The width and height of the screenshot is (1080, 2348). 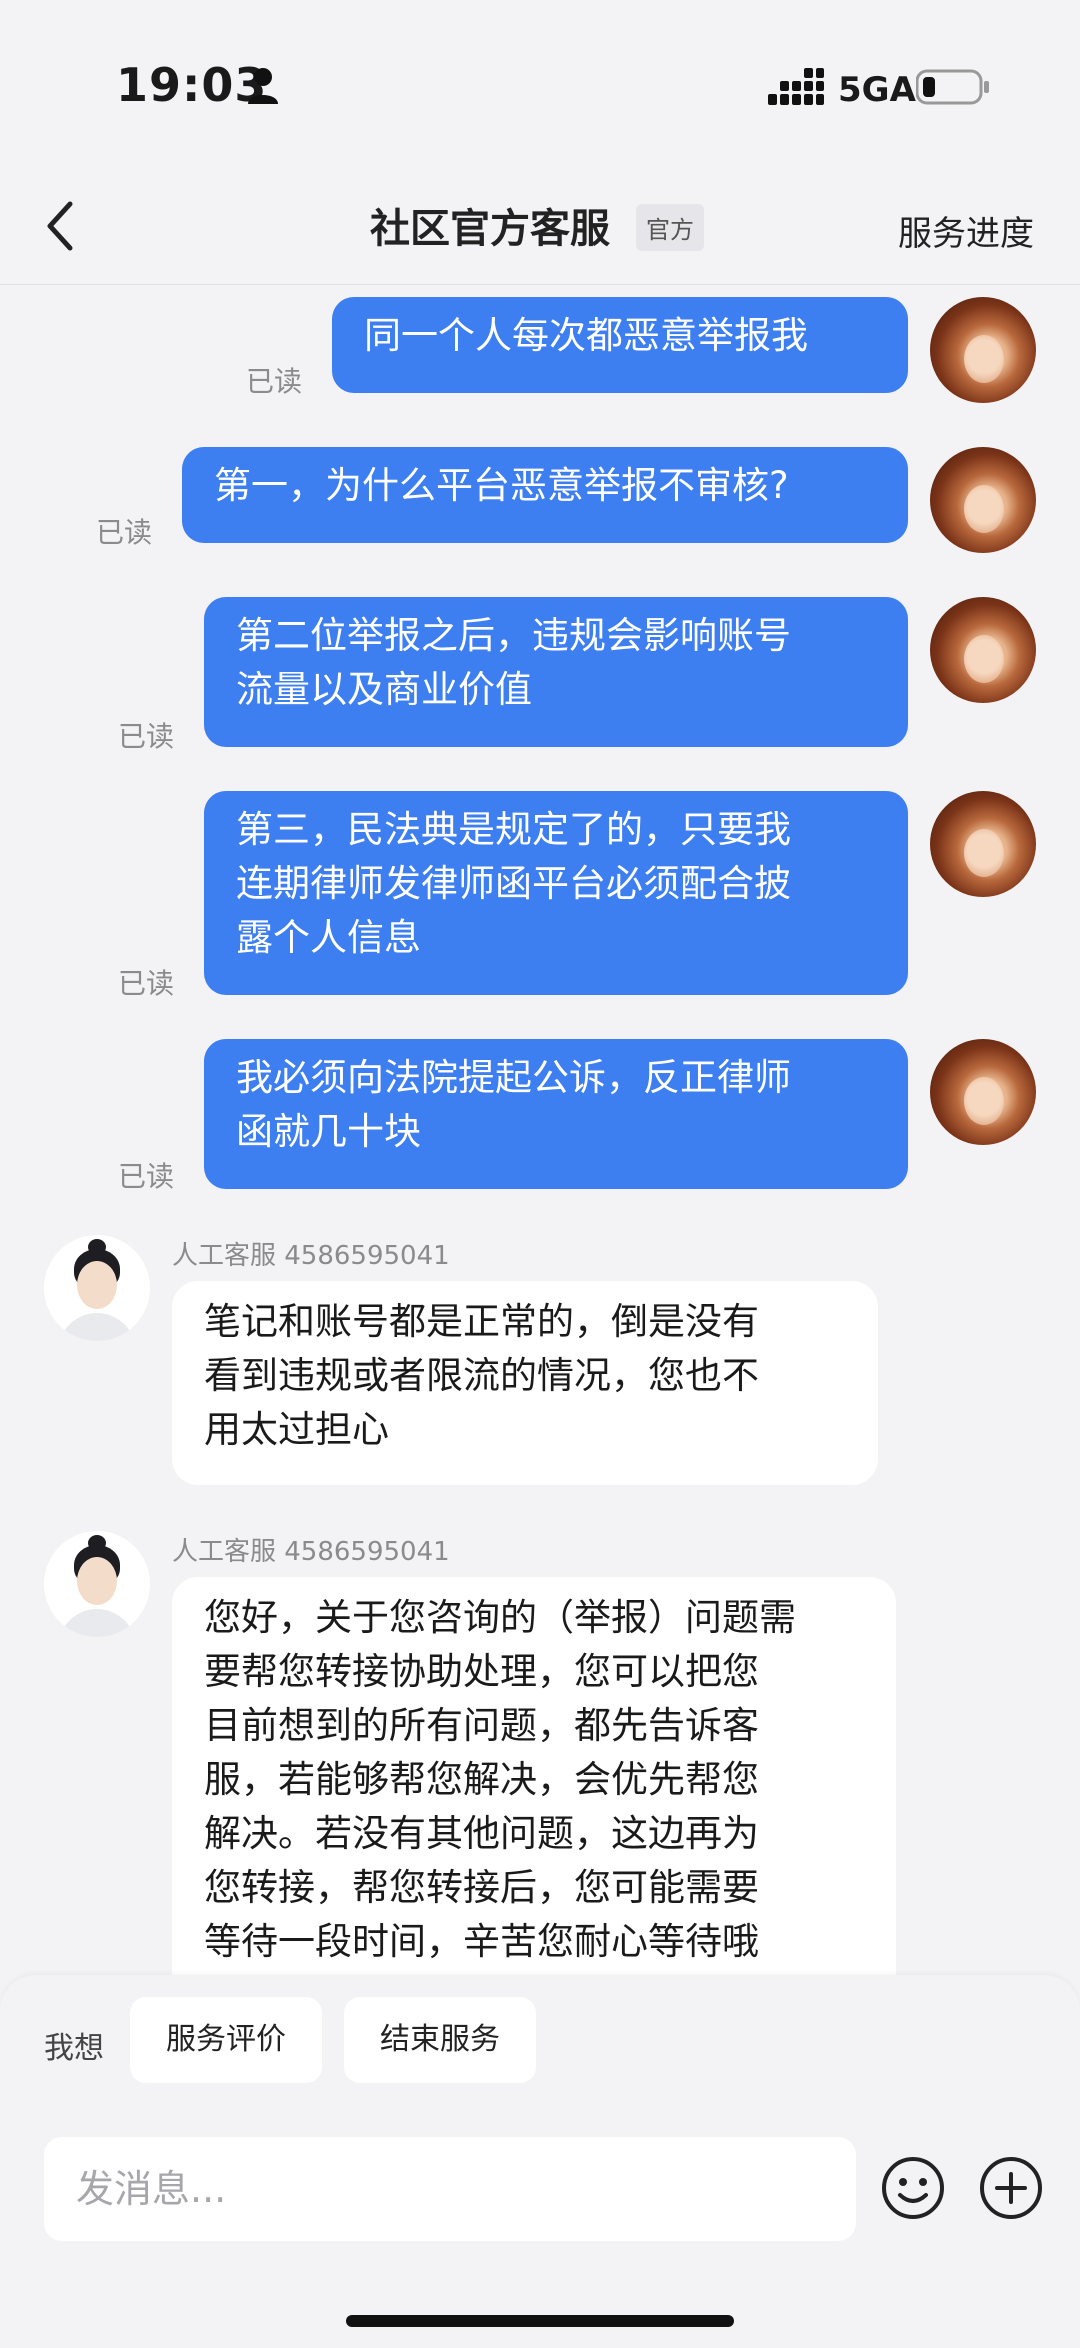 What do you see at coordinates (966, 230) in the screenshot?
I see `service-progress-link: 服务进度` at bounding box center [966, 230].